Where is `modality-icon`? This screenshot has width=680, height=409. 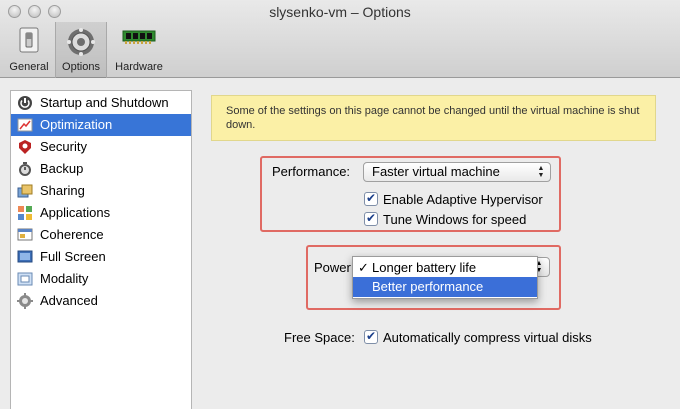 modality-icon is located at coordinates (25, 279).